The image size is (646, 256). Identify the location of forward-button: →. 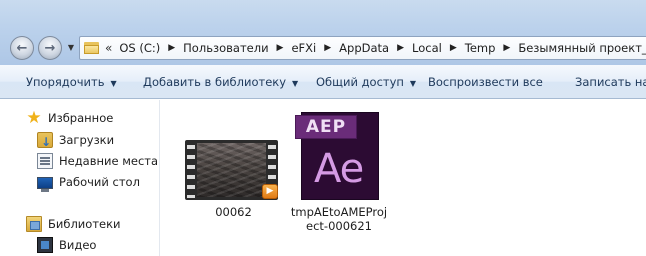
(50, 48).